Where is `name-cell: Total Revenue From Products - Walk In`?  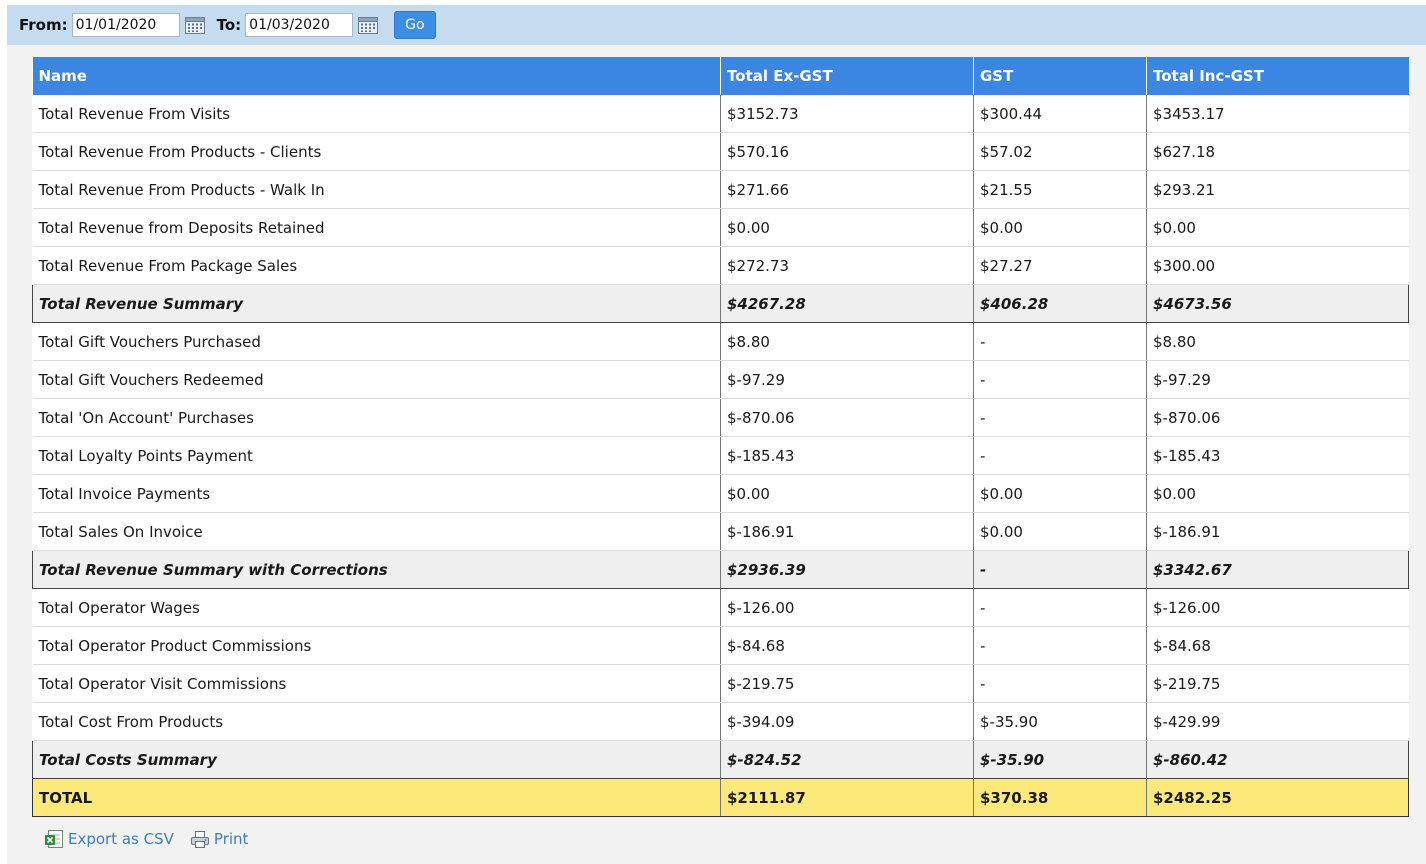 name-cell: Total Revenue From Products - Walk In is located at coordinates (376, 189).